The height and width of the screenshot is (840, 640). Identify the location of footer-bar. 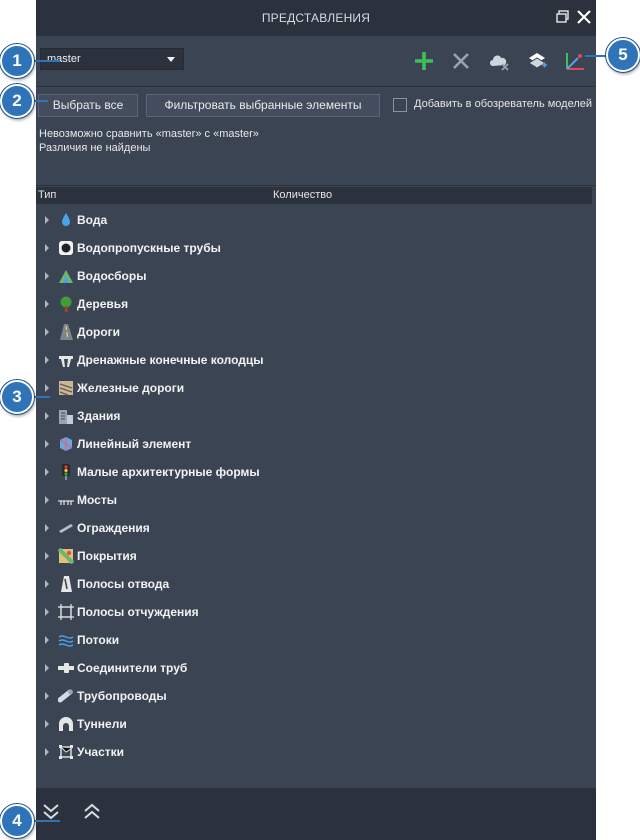
(316, 814).